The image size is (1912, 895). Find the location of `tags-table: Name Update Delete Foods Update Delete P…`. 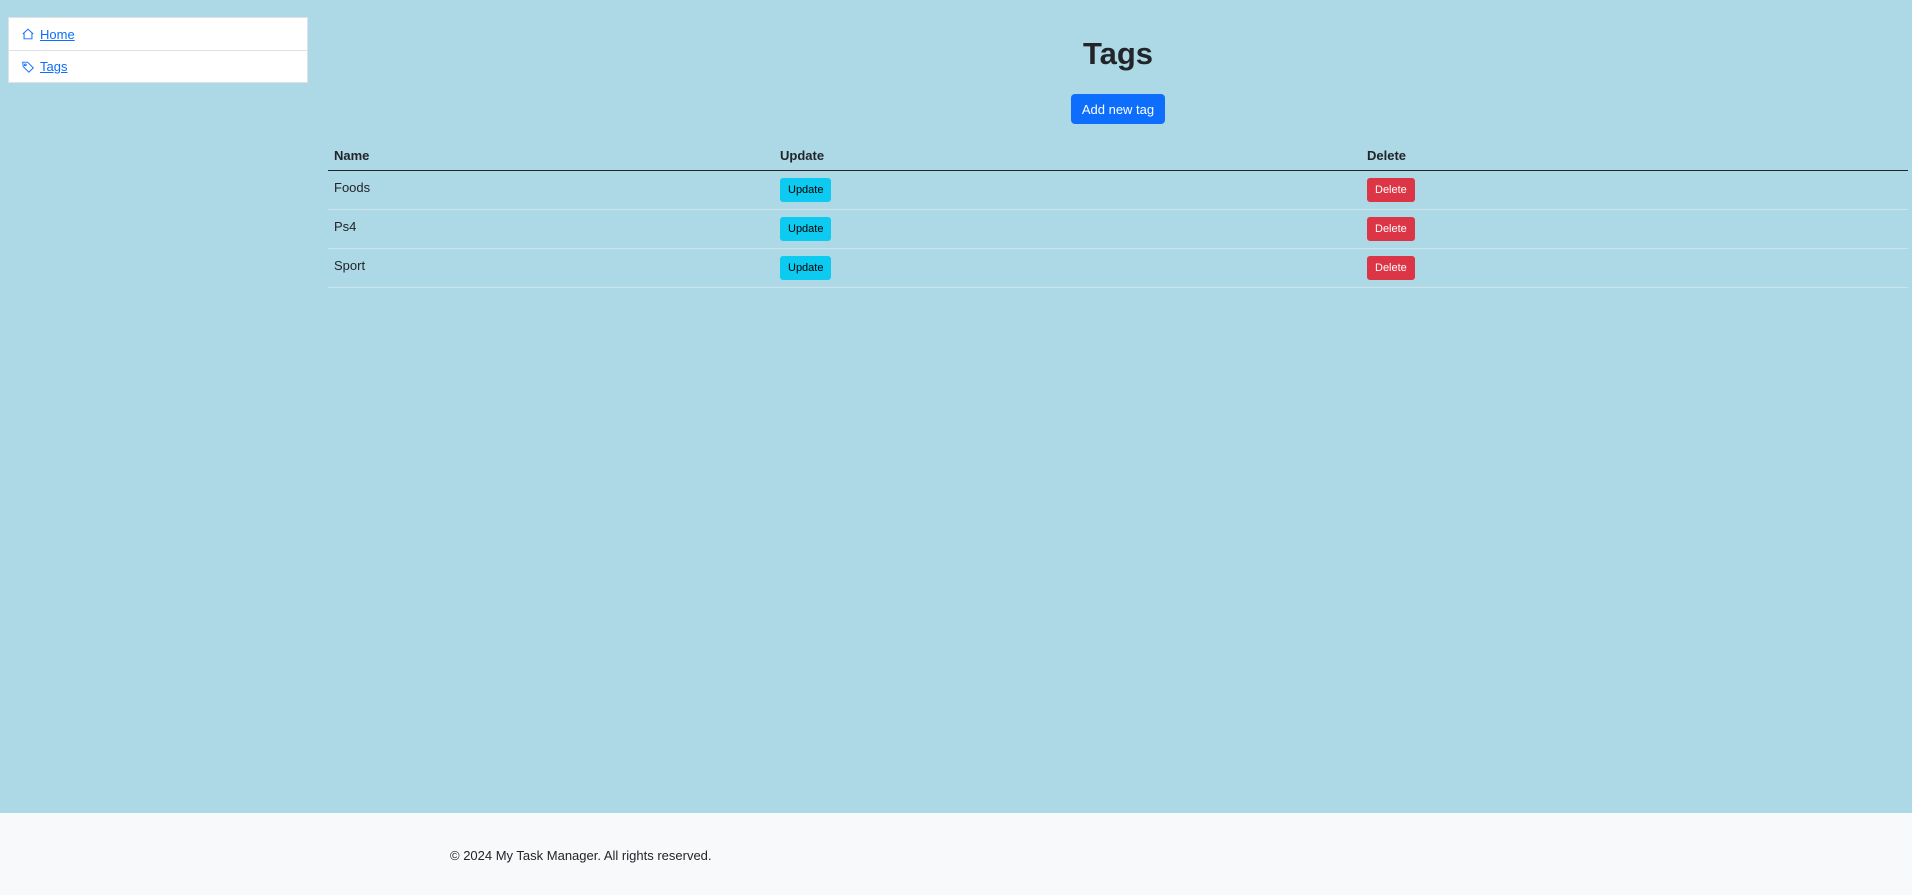

tags-table: Name Update Delete Foods Update Delete P… is located at coordinates (1118, 215).